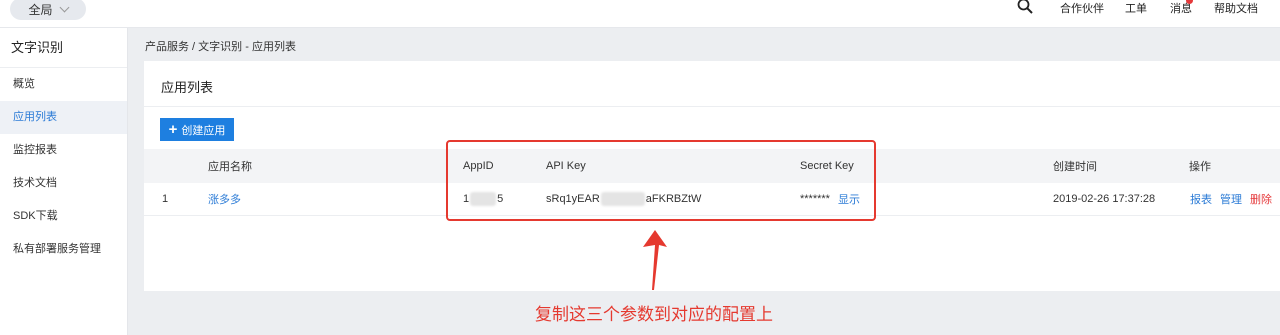  I want to click on divider, so click(712, 106).